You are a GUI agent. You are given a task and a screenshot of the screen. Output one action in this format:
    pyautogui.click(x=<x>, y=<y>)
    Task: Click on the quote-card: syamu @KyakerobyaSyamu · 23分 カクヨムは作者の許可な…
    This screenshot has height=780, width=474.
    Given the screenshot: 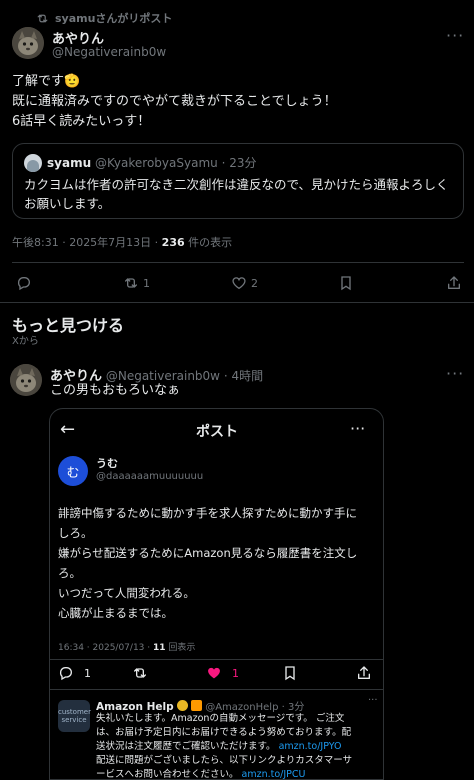 What is the action you would take?
    pyautogui.click(x=238, y=181)
    